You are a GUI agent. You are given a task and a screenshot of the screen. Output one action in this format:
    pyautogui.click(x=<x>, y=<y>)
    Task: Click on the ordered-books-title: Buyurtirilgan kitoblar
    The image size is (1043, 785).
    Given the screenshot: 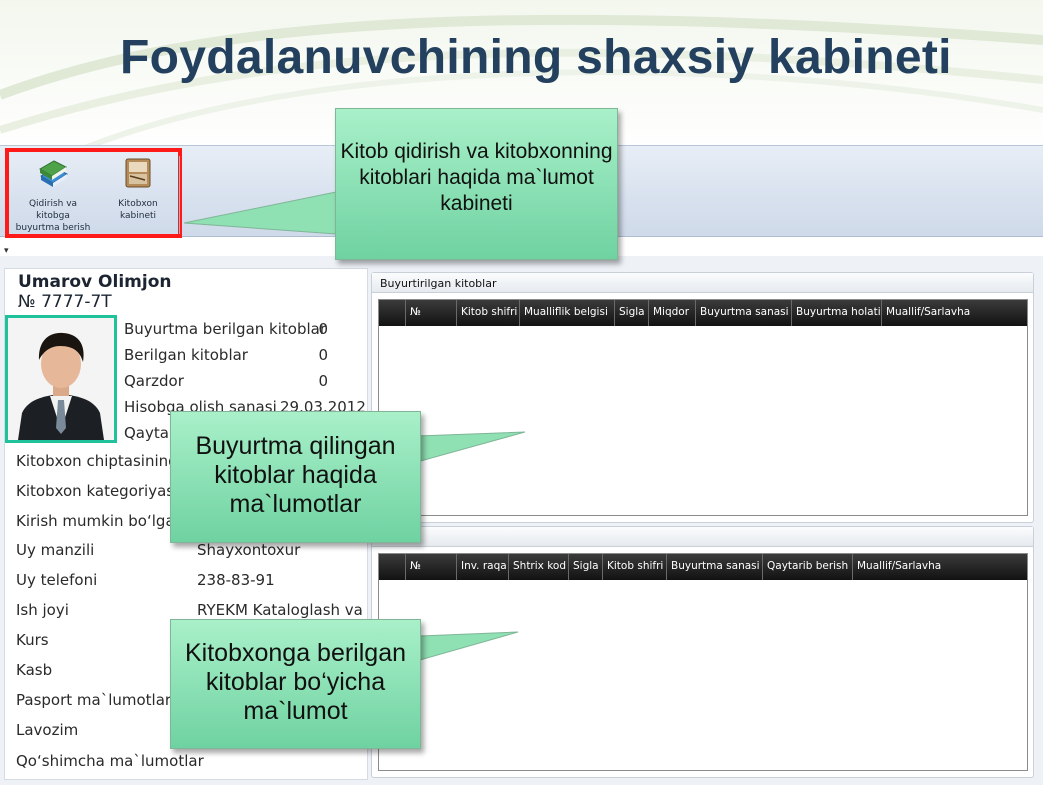 What is the action you would take?
    pyautogui.click(x=702, y=283)
    